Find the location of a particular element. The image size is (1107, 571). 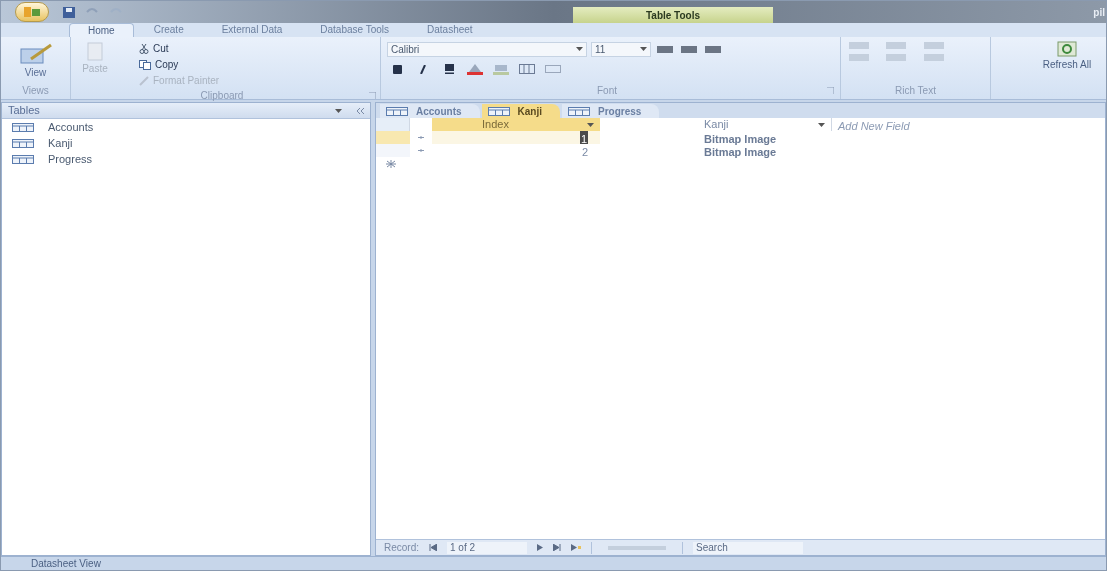

collapse-icon is located at coordinates (360, 110).